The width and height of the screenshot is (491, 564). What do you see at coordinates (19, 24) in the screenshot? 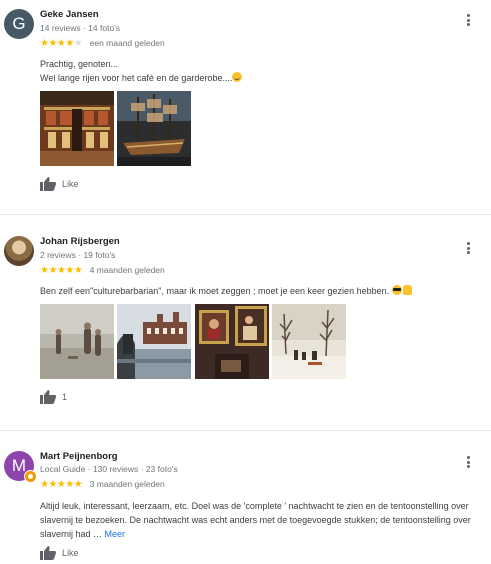
I see `avatar: G` at bounding box center [19, 24].